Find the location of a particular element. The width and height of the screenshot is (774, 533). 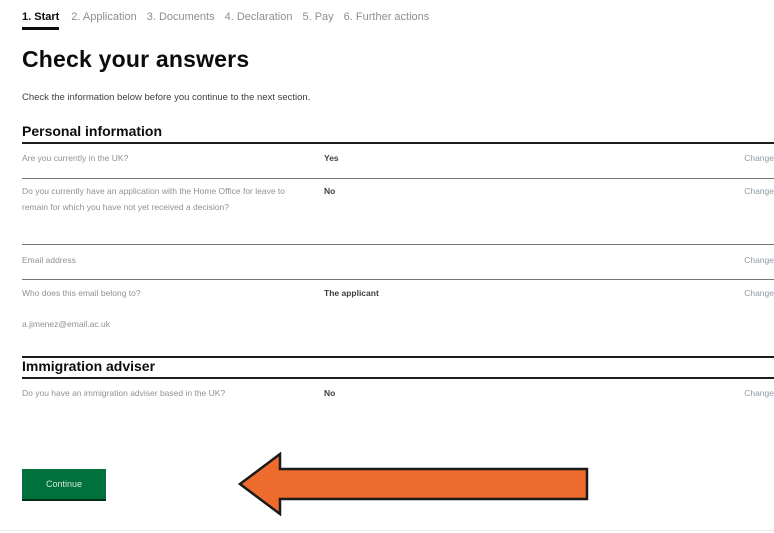

arrow-shape is located at coordinates (413, 484).